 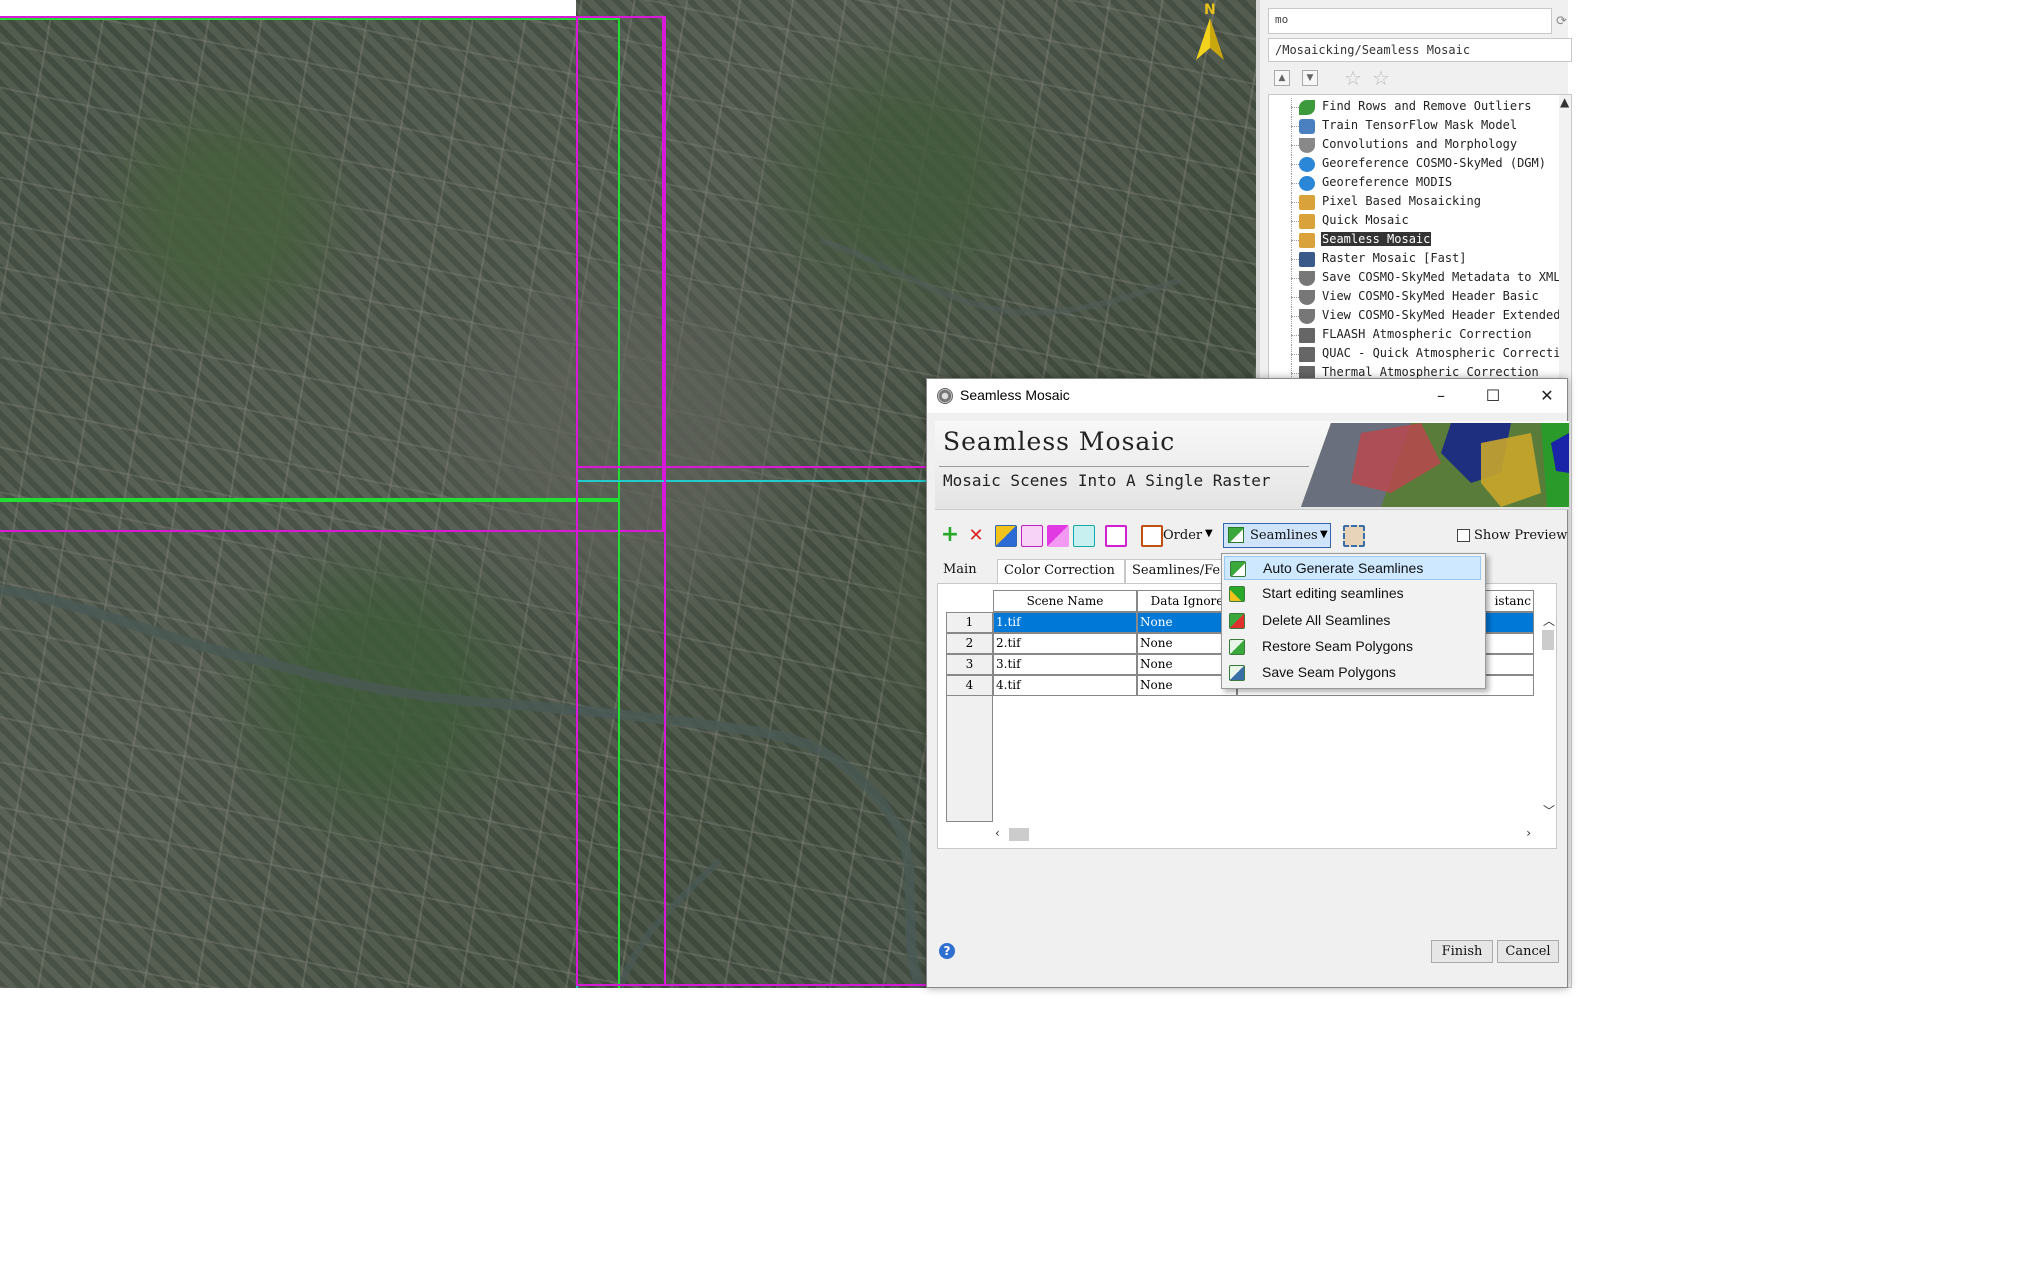 I want to click on tree-item: Find Rows and Remove Outliers, so click(x=1414, y=107).